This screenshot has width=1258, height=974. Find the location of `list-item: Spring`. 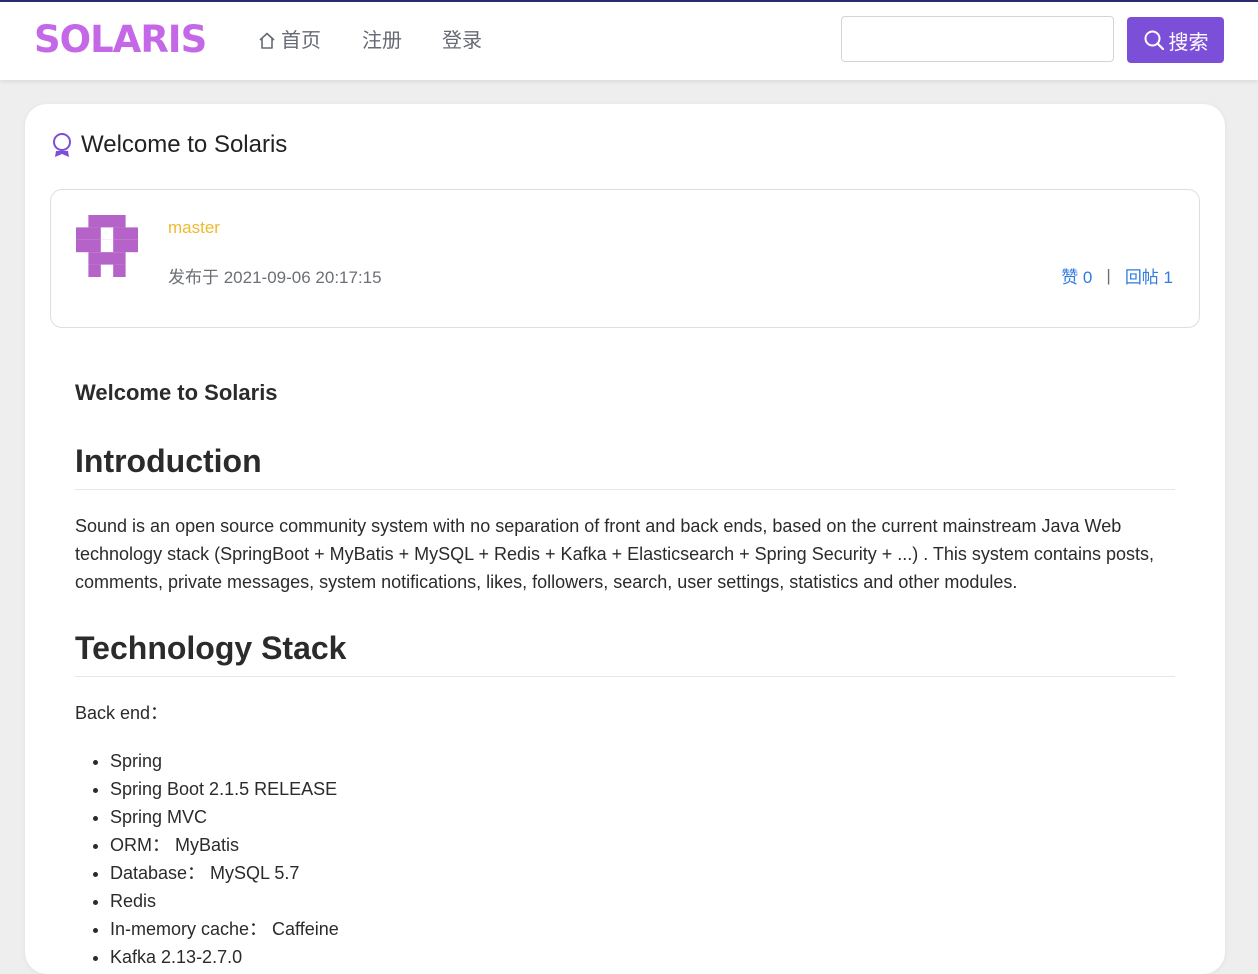

list-item: Spring is located at coordinates (642, 761).